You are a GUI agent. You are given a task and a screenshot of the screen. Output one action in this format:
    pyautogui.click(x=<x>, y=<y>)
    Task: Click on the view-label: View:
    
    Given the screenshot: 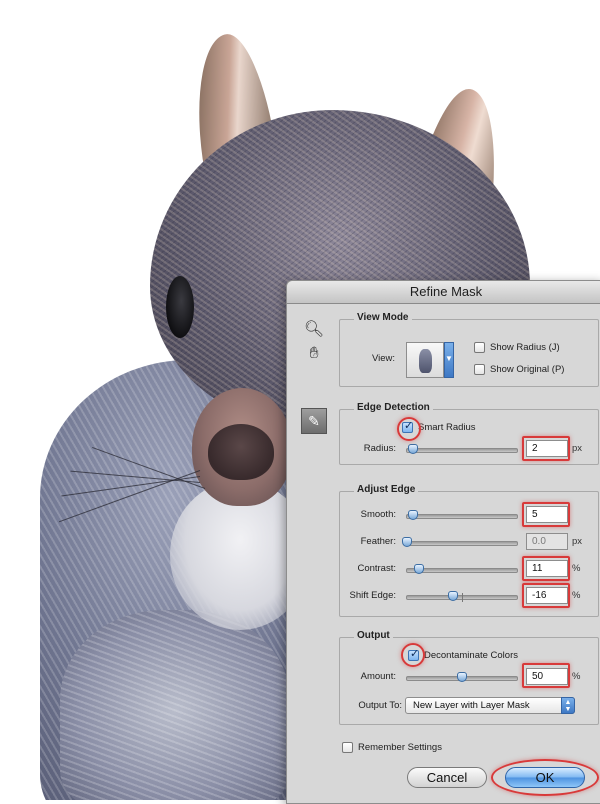 What is the action you would take?
    pyautogui.click(x=384, y=358)
    